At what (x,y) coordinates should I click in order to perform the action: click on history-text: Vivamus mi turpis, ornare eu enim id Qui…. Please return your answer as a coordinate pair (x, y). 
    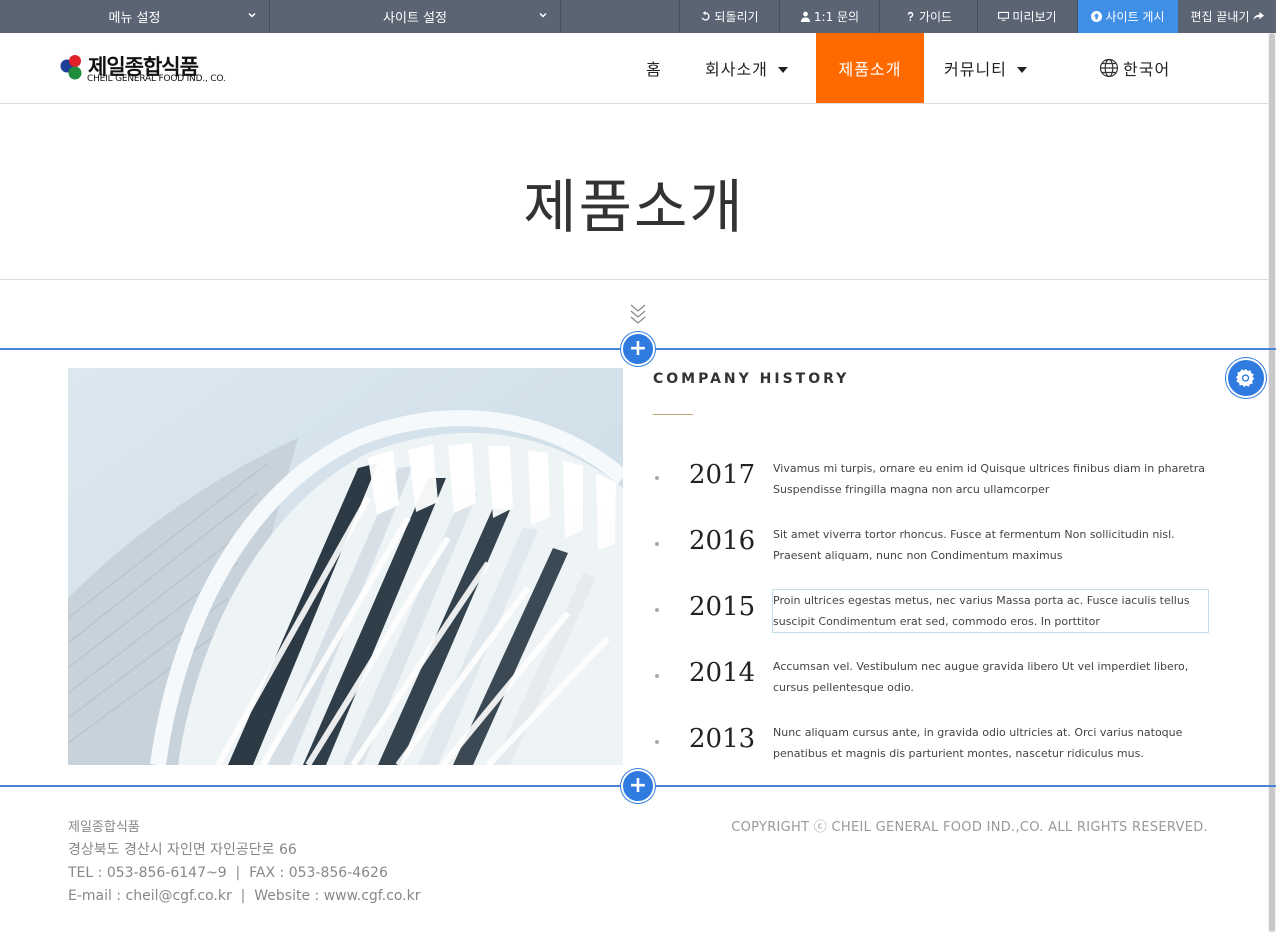
    Looking at the image, I should click on (990, 479).